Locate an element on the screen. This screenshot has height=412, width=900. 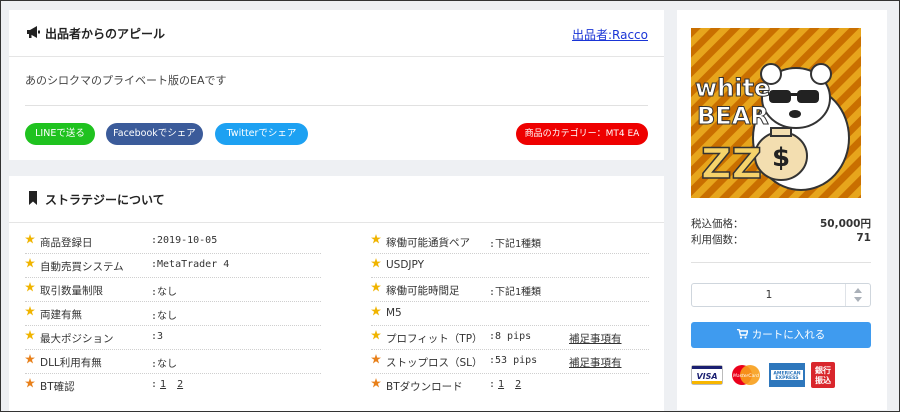
spec-label: USDJPY is located at coordinates (405, 265).